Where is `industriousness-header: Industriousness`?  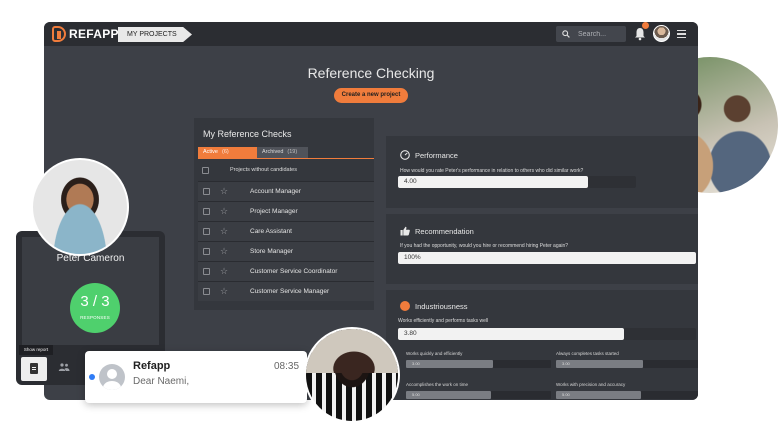 industriousness-header: Industriousness is located at coordinates (434, 306).